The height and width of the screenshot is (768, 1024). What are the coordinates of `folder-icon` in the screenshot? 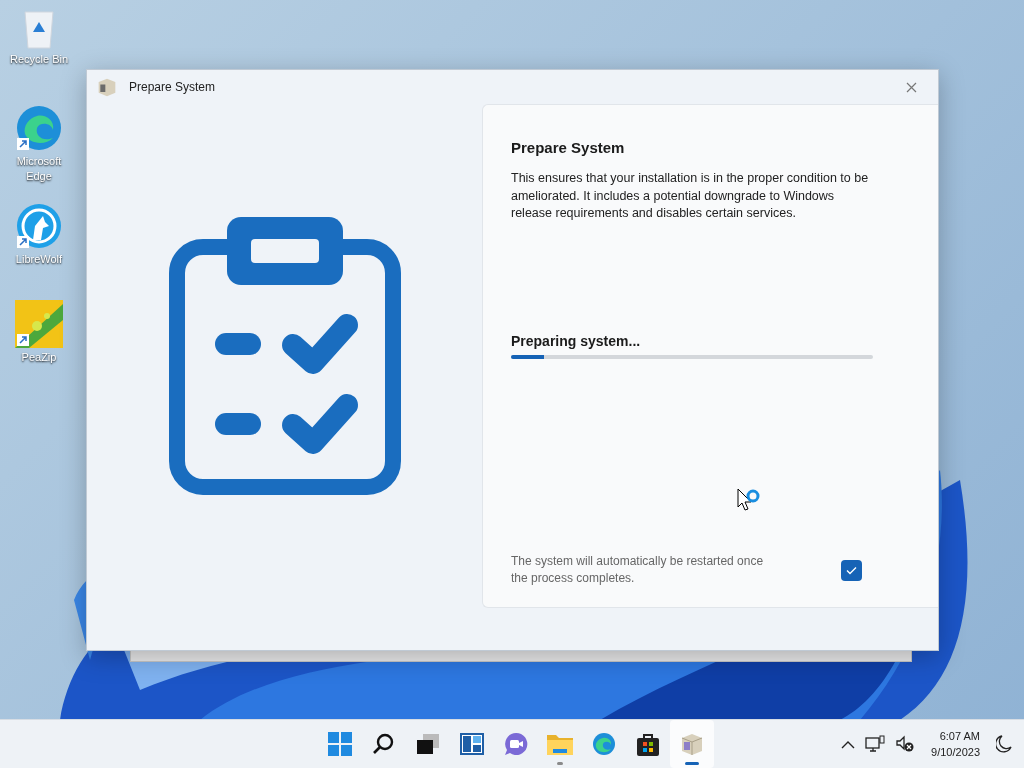 It's located at (560, 744).